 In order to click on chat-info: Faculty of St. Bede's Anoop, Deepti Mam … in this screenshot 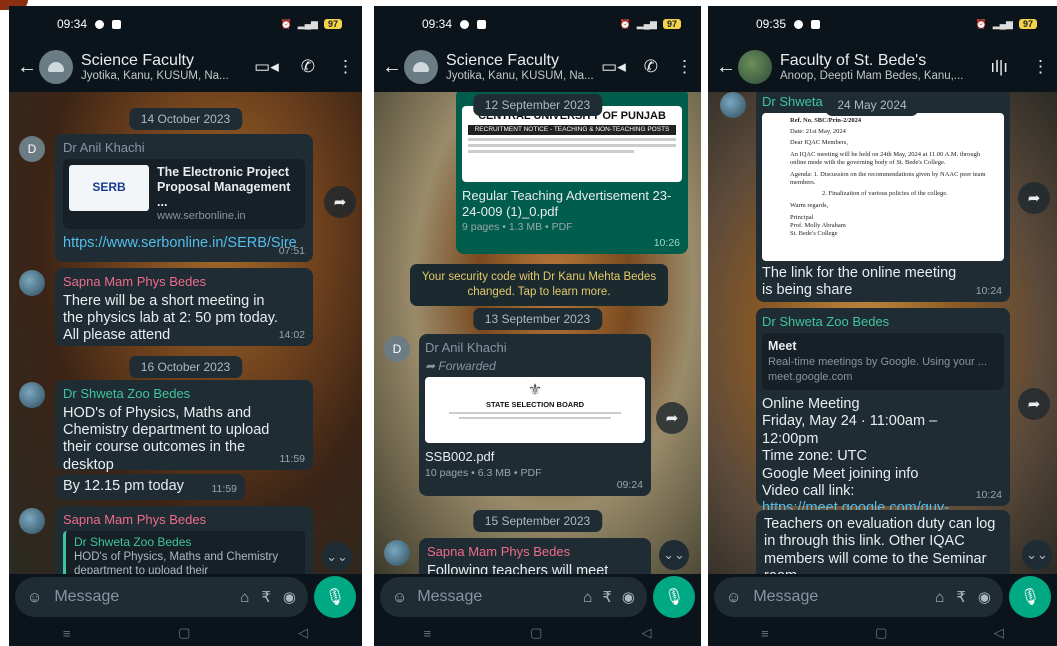, I will do `click(885, 67)`.